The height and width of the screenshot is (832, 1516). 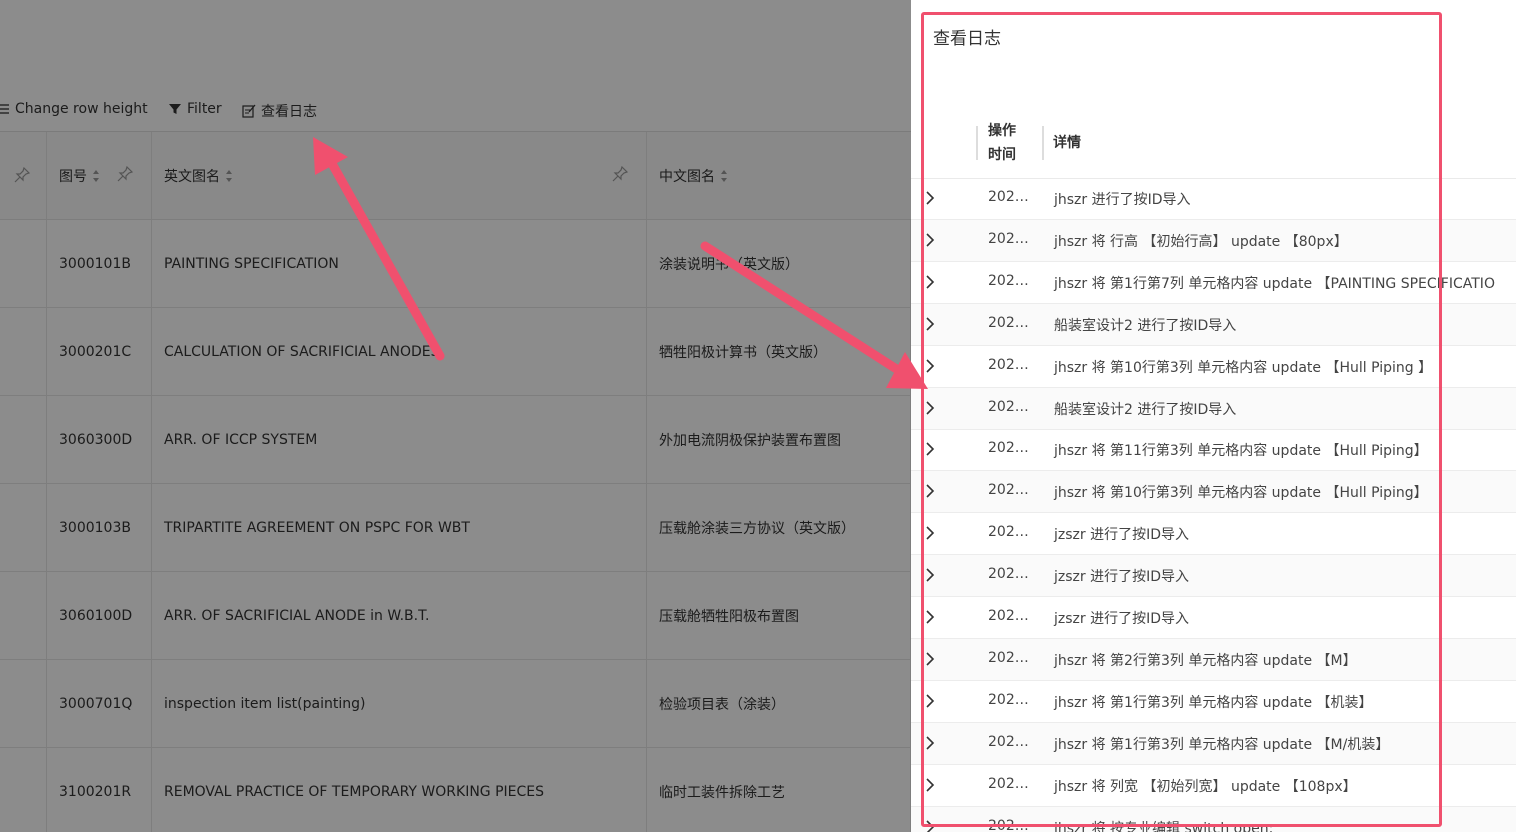 What do you see at coordinates (1213, 819) in the screenshot?
I see `log-row: 202… jhszr 将 按专业编辑 switch open;` at bounding box center [1213, 819].